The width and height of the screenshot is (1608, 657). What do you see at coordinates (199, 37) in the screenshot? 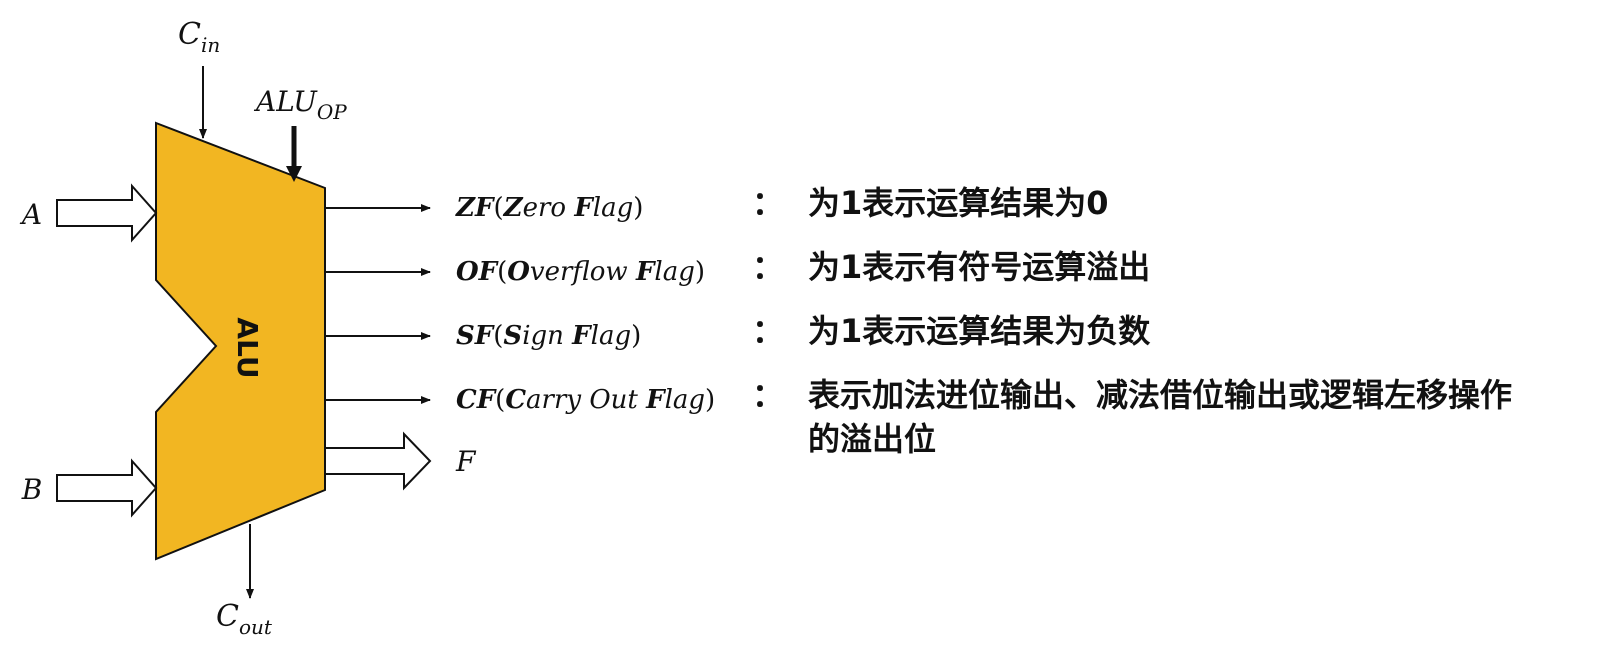
I see `cin-label: Cin` at bounding box center [199, 37].